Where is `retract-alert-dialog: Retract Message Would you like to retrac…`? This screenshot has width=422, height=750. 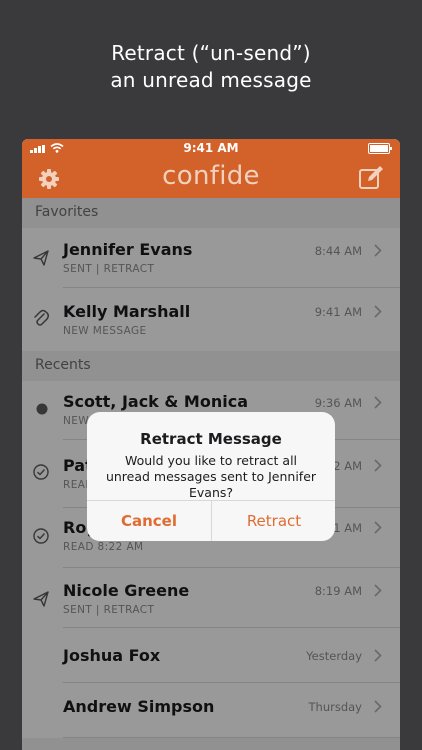 retract-alert-dialog: Retract Message Would you like to retrac… is located at coordinates (211, 476).